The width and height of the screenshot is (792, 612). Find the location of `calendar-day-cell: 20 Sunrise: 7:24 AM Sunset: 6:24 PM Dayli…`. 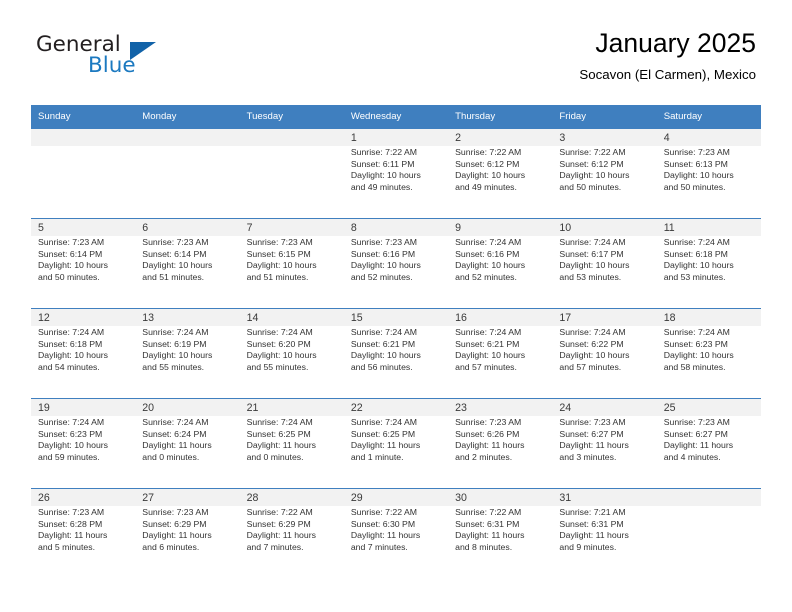

calendar-day-cell: 20 Sunrise: 7:24 AM Sunset: 6:24 PM Dayli… is located at coordinates (187, 443).